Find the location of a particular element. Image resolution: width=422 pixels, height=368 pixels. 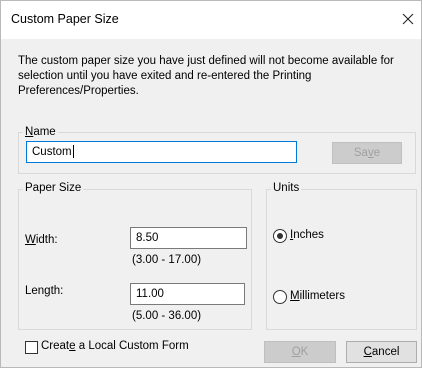

units-group is located at coordinates (341, 259).